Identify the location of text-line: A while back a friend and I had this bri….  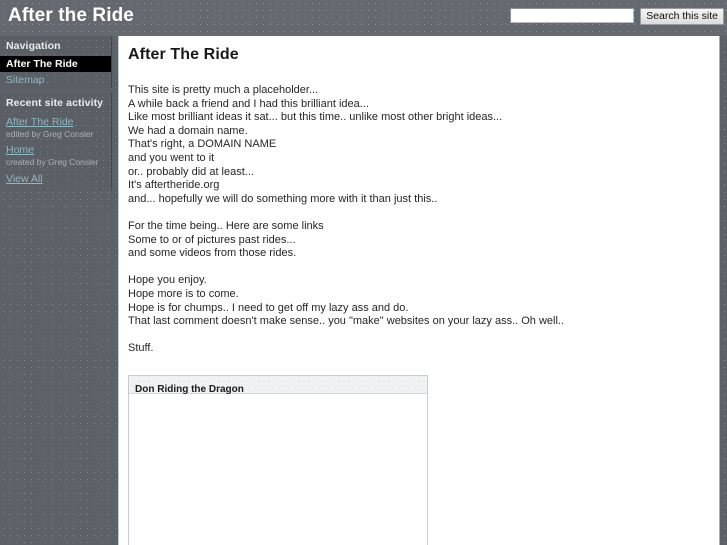
(248, 103).